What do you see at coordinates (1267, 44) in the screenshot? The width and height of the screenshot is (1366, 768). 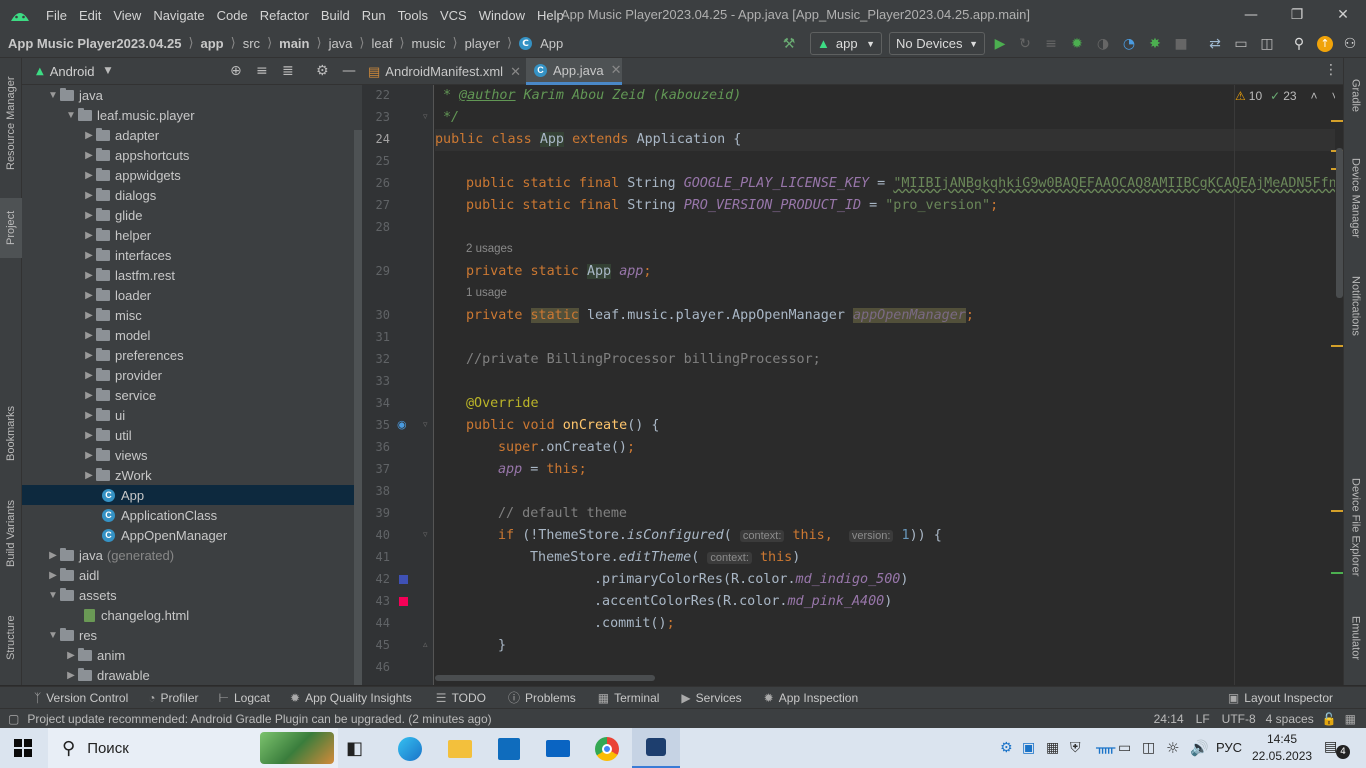 I see `sdk-manager-icon: ◫` at bounding box center [1267, 44].